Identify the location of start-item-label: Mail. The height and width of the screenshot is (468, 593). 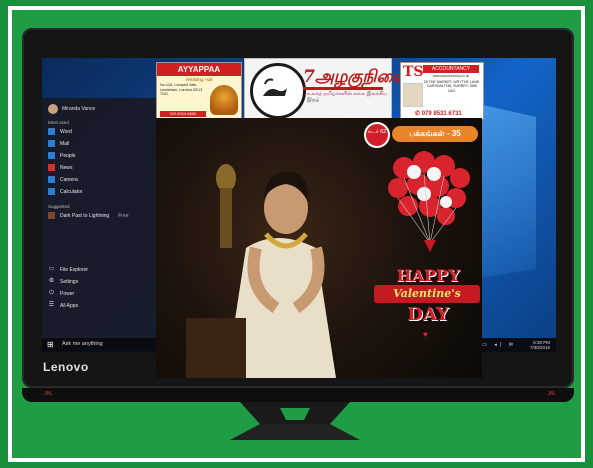
(65, 143).